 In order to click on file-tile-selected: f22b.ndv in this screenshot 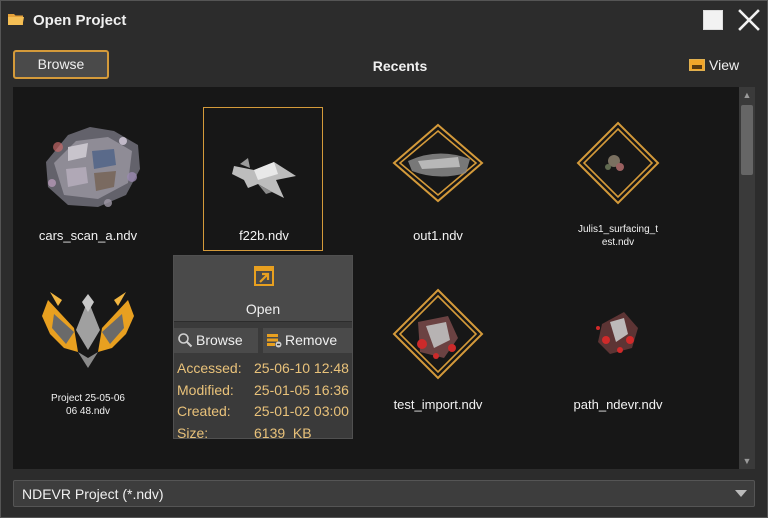, I will do `click(263, 179)`.